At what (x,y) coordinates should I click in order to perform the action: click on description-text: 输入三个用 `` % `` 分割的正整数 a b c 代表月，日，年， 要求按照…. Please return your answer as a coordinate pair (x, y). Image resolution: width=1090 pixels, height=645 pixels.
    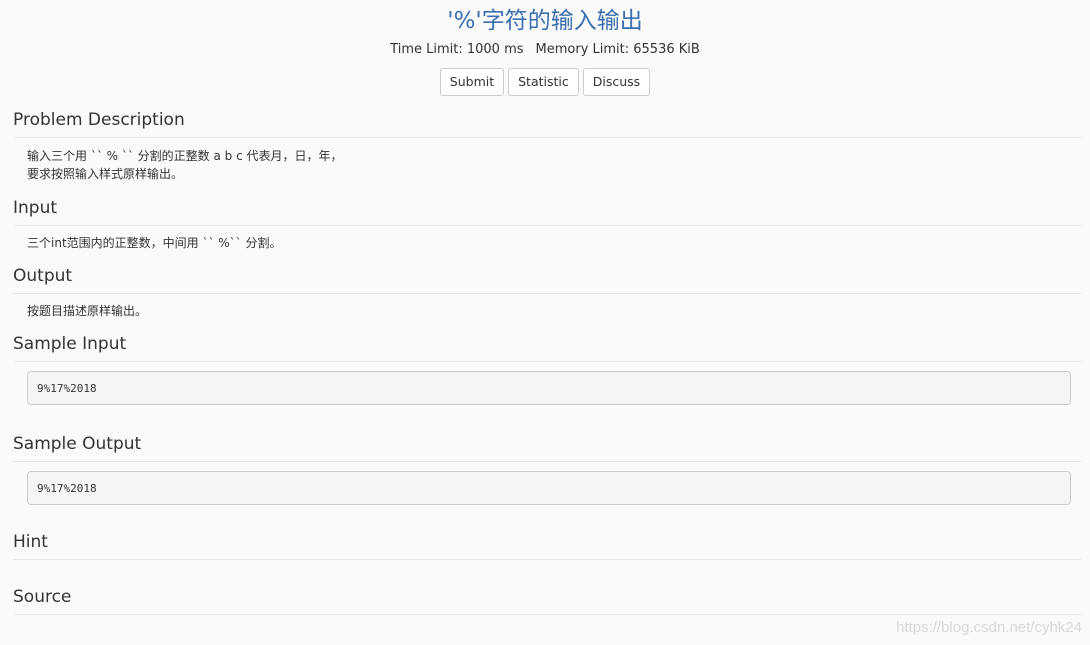
    Looking at the image, I should click on (547, 160).